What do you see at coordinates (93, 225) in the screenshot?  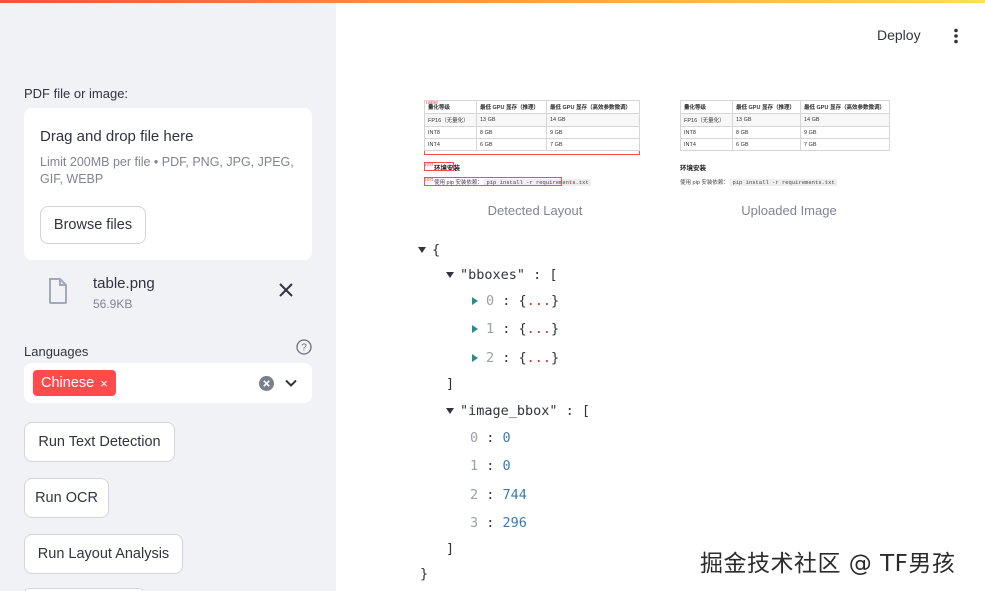 I see `browse-files-button: Browse files` at bounding box center [93, 225].